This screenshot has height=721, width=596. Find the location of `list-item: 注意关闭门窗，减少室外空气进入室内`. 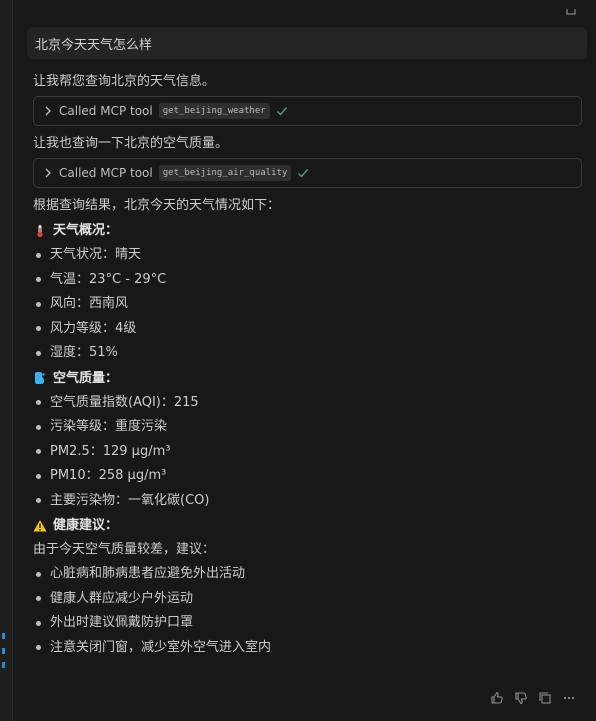

list-item: 注意关闭门窗，减少室外空气进入室内 is located at coordinates (308, 648).